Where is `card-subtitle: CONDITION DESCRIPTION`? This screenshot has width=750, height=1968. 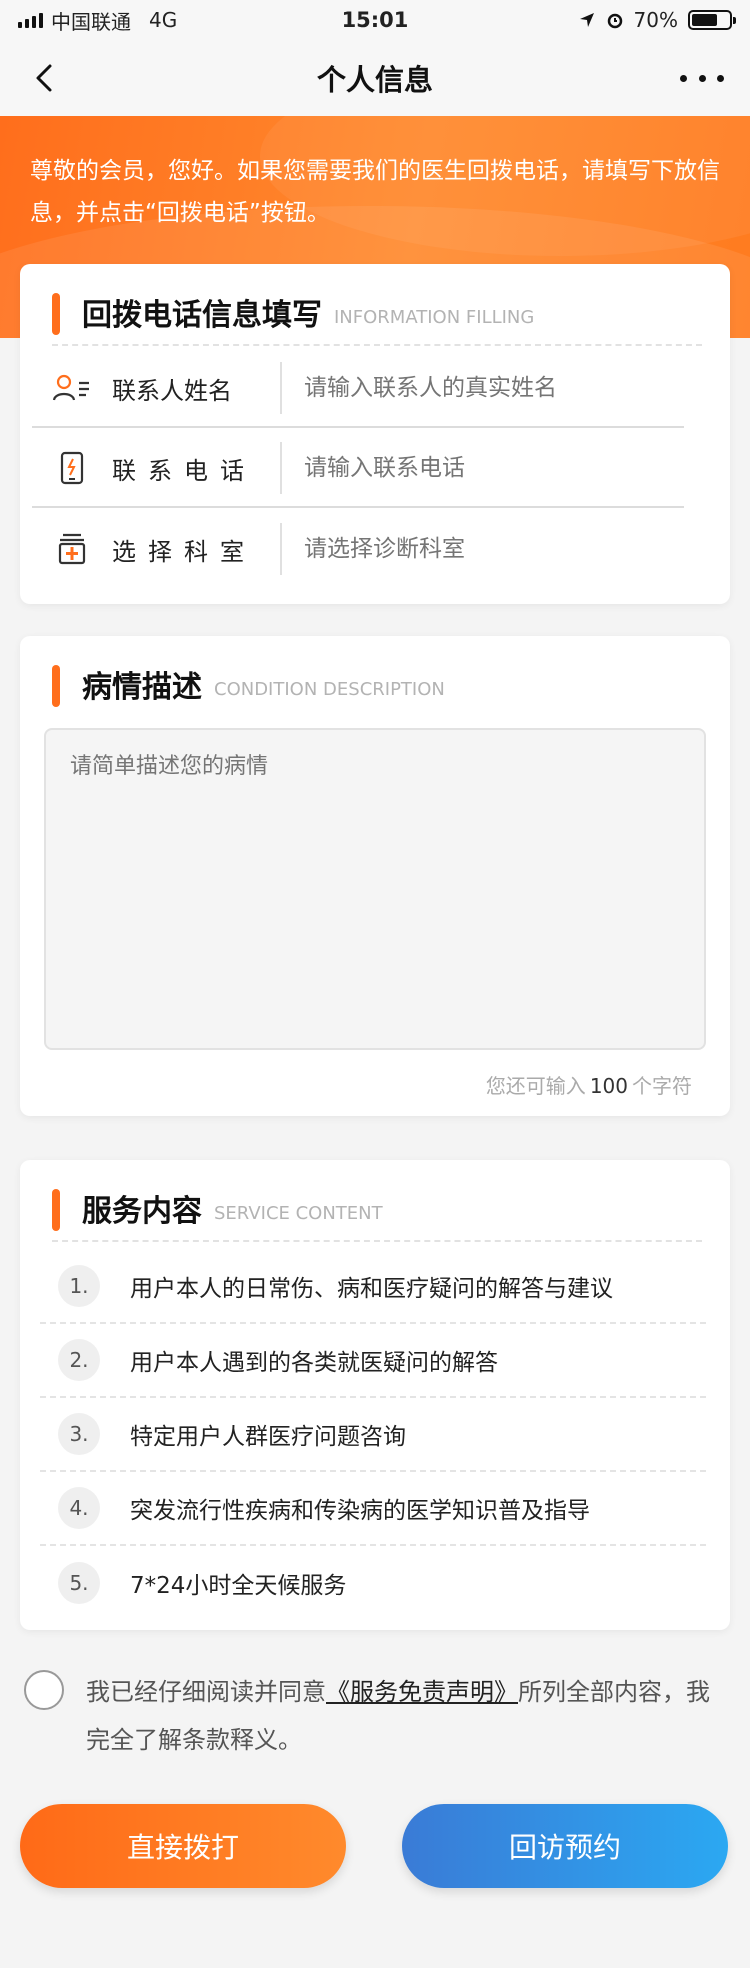 card-subtitle: CONDITION DESCRIPTION is located at coordinates (329, 689).